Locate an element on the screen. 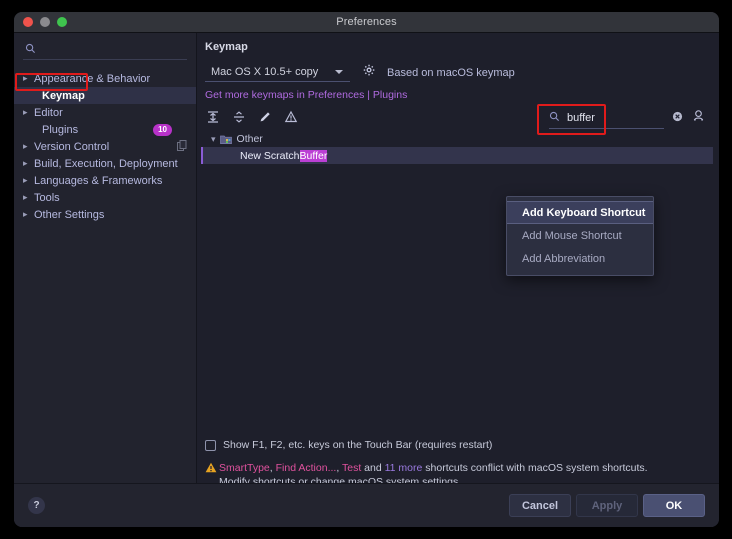 The height and width of the screenshot is (539, 732). warning-icon is located at coordinates (211, 469).